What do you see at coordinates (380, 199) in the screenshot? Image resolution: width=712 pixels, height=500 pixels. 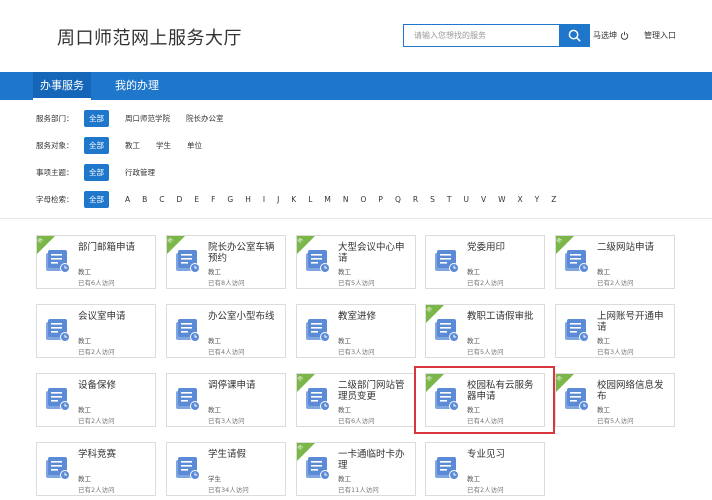 I see `letter-p: P` at bounding box center [380, 199].